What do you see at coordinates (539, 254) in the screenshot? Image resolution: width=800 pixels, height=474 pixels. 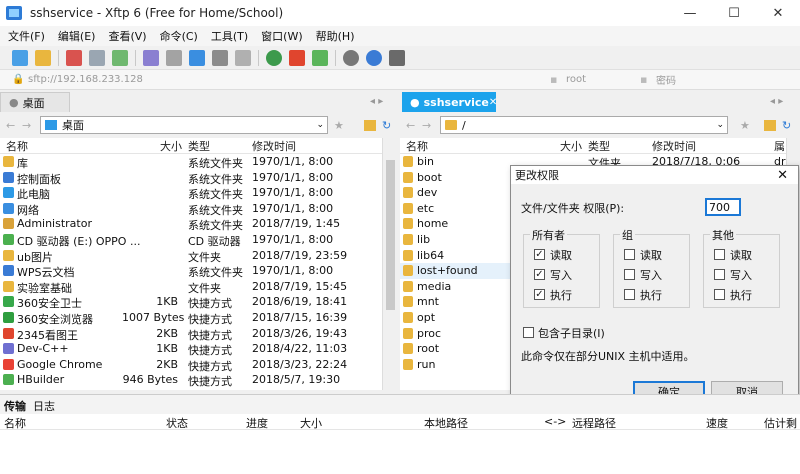 I see `owner-read-checkbox: ✓` at bounding box center [539, 254].